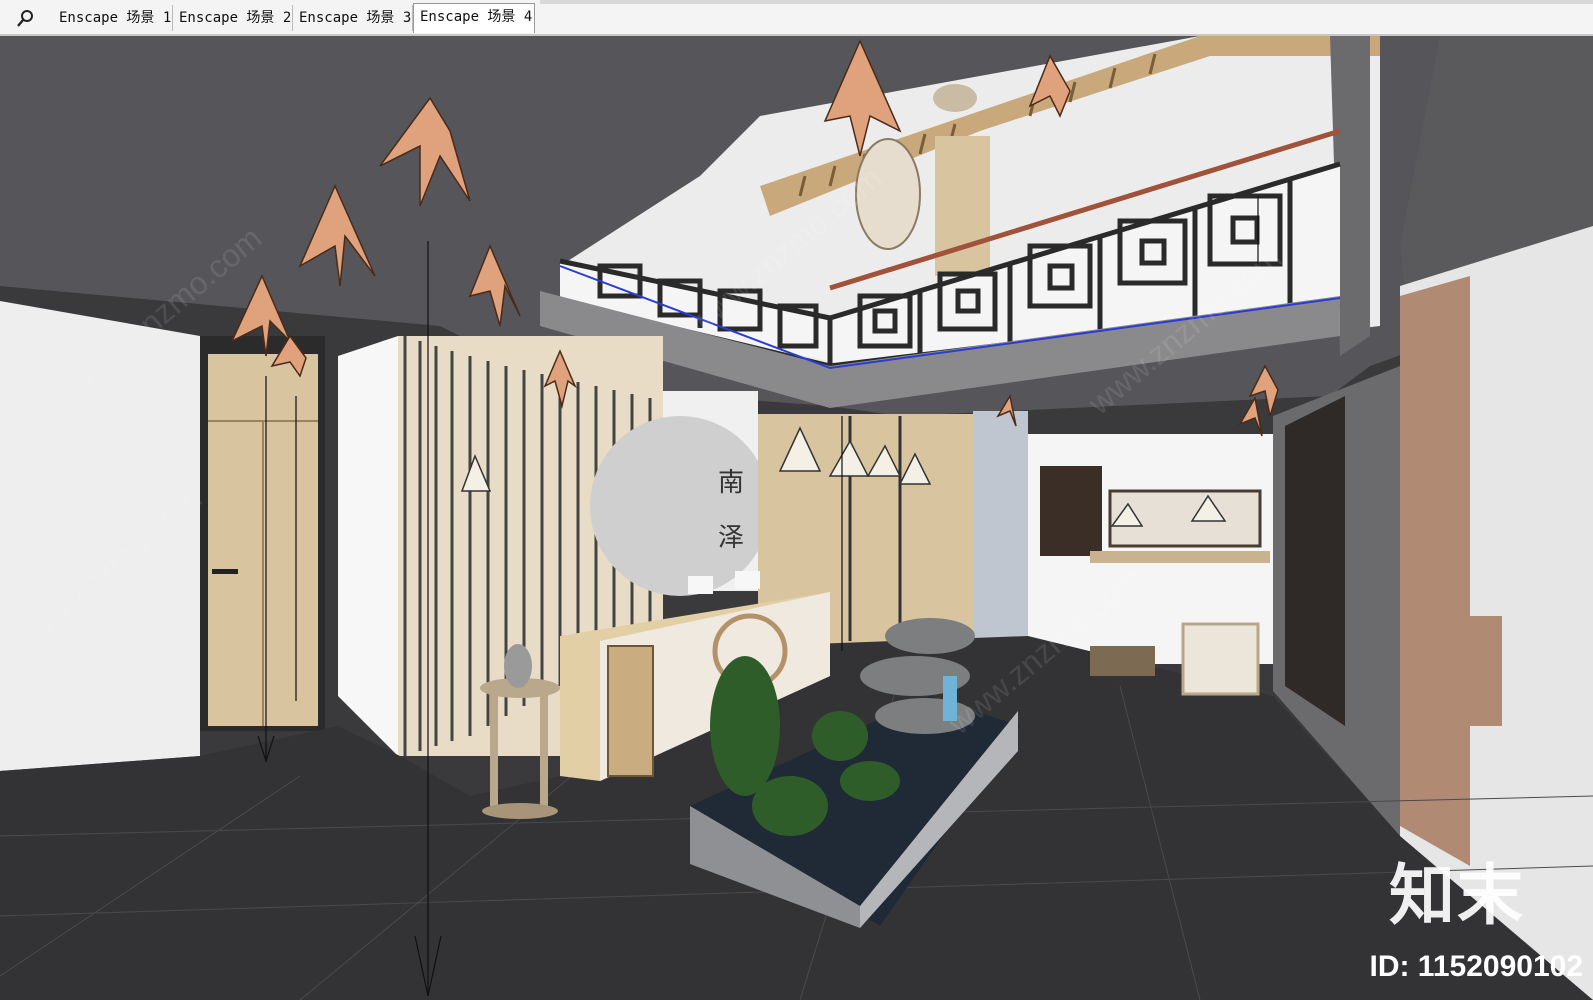 The image size is (1593, 1000). What do you see at coordinates (474, 18) in the screenshot?
I see `tab-enscape-scene-4: Enscape 场景 4` at bounding box center [474, 18].